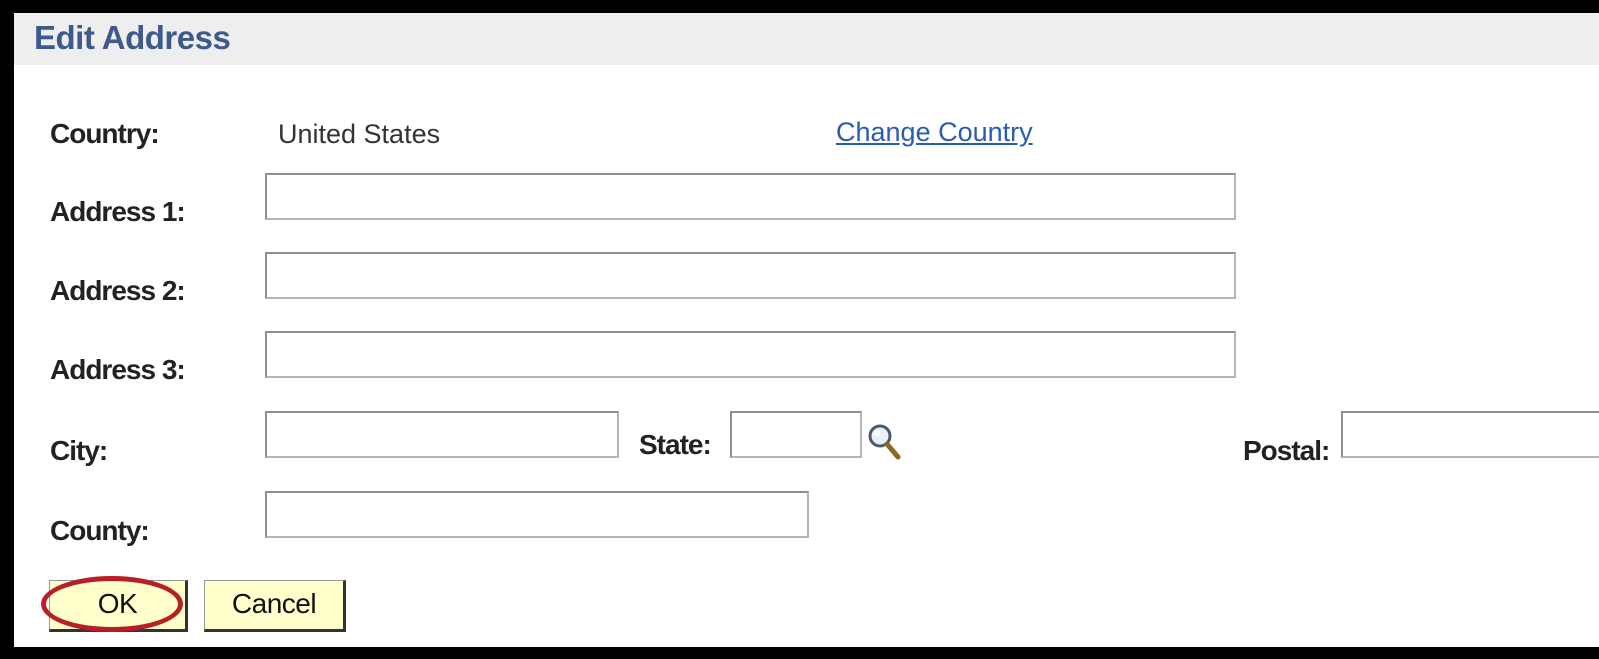 The height and width of the screenshot is (659, 1599). I want to click on ok-button: OK, so click(118, 606).